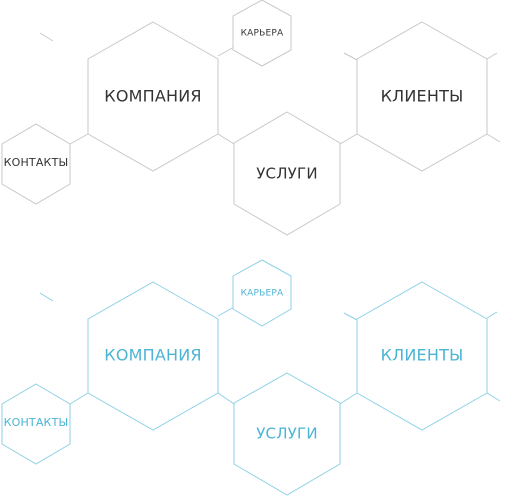 The image size is (525, 496). I want to click on nav-hex-career: КАРЬЕРА, so click(262, 33).